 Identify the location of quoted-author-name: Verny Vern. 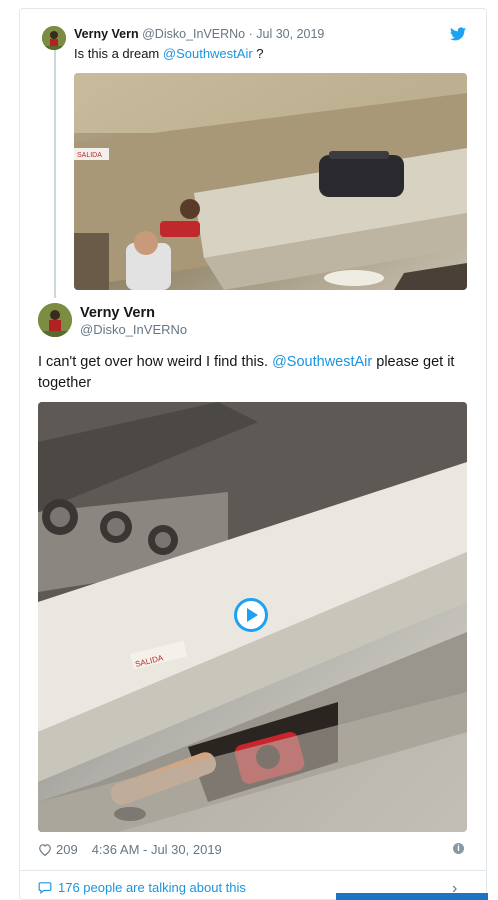
(106, 34).